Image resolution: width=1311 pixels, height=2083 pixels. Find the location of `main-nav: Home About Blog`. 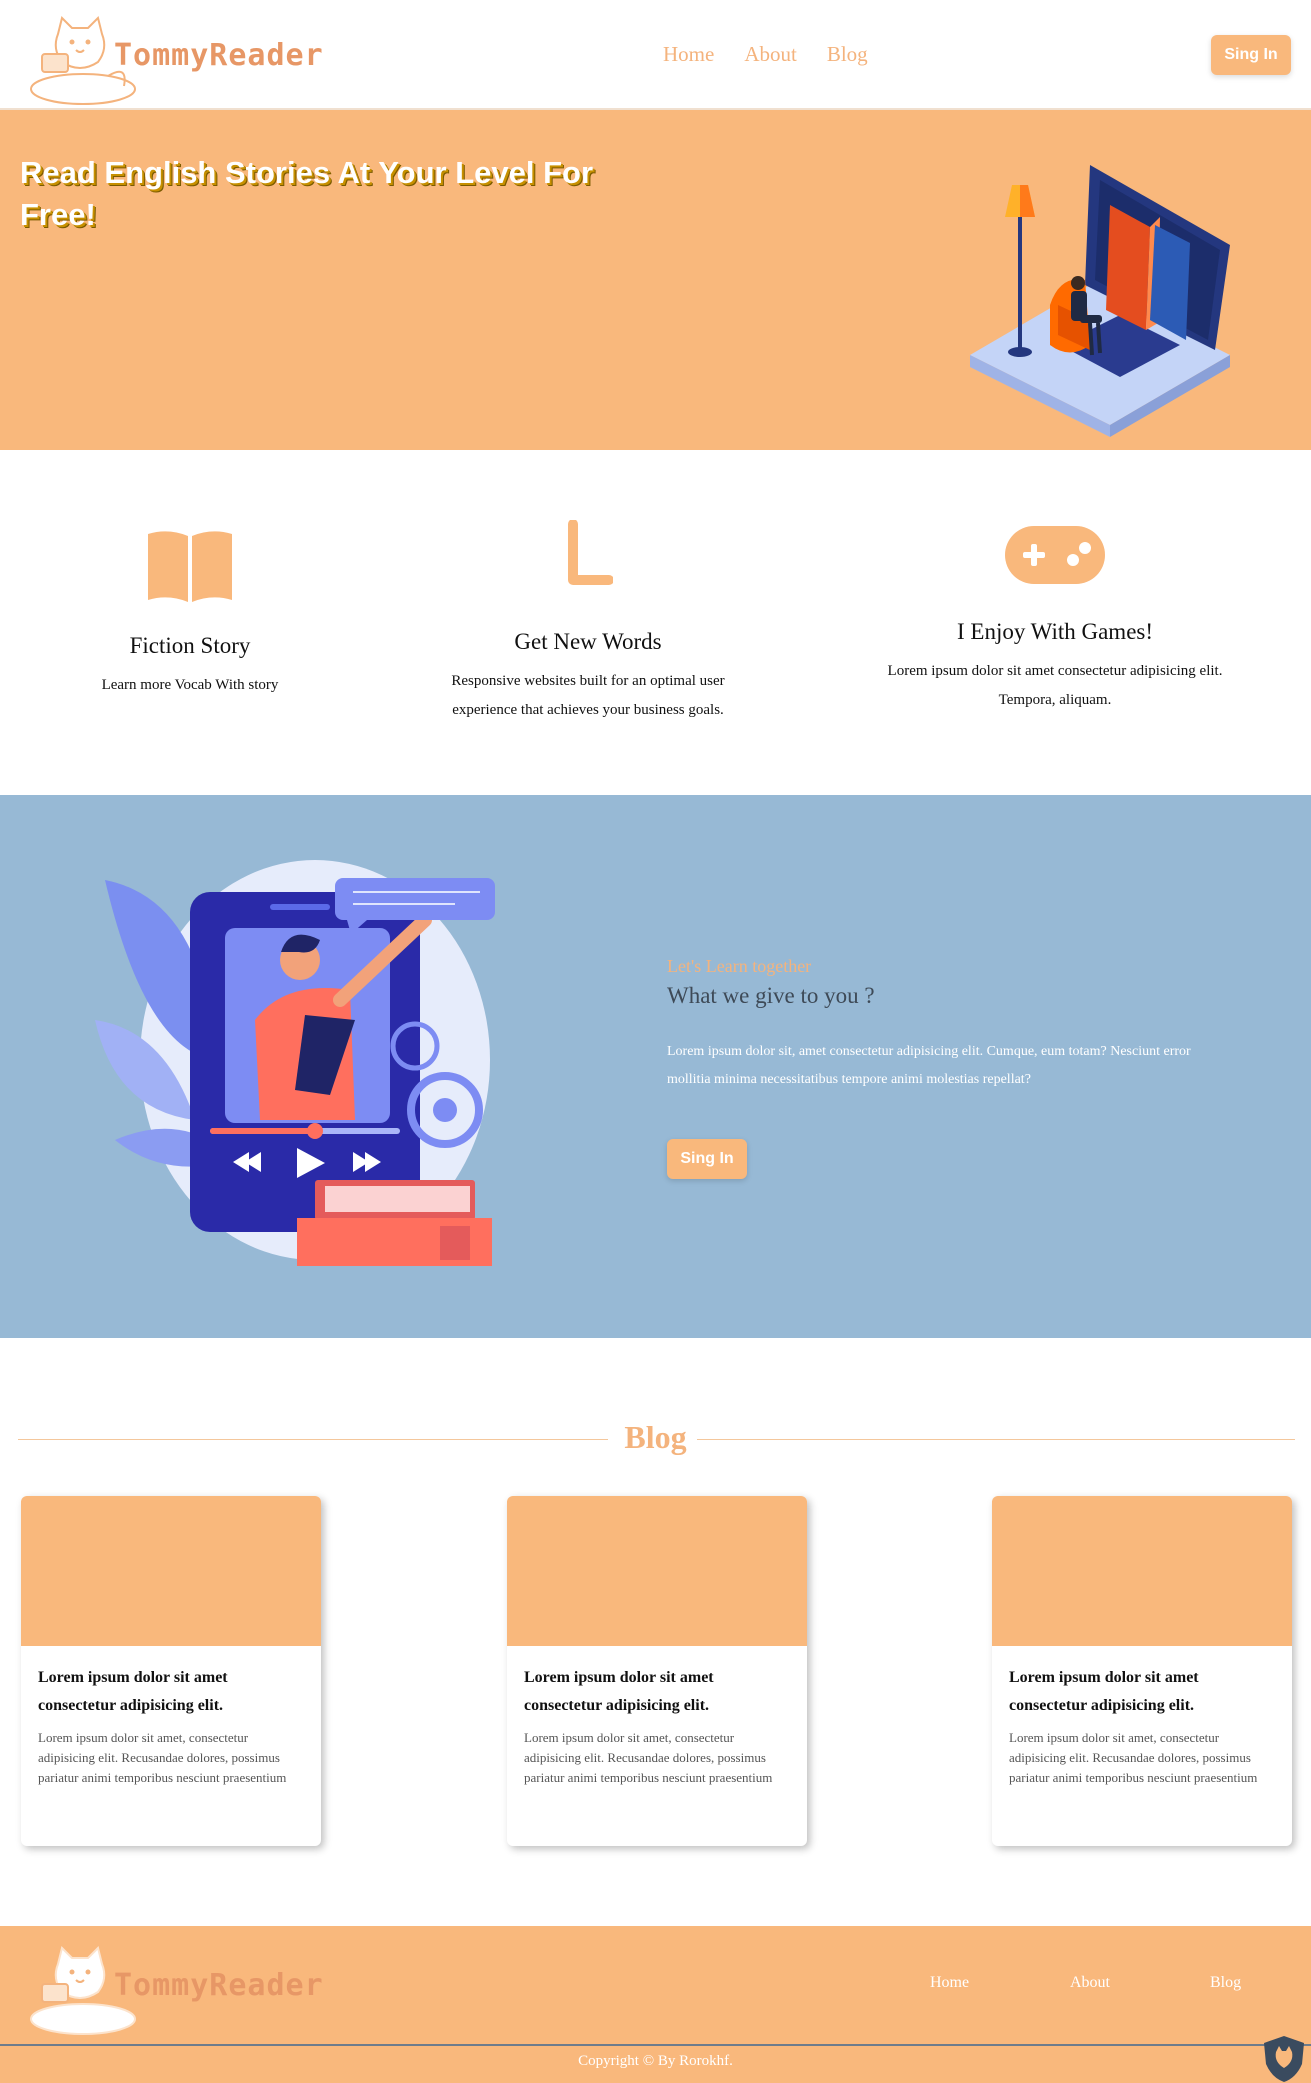

main-nav: Home About Blog is located at coordinates (765, 54).